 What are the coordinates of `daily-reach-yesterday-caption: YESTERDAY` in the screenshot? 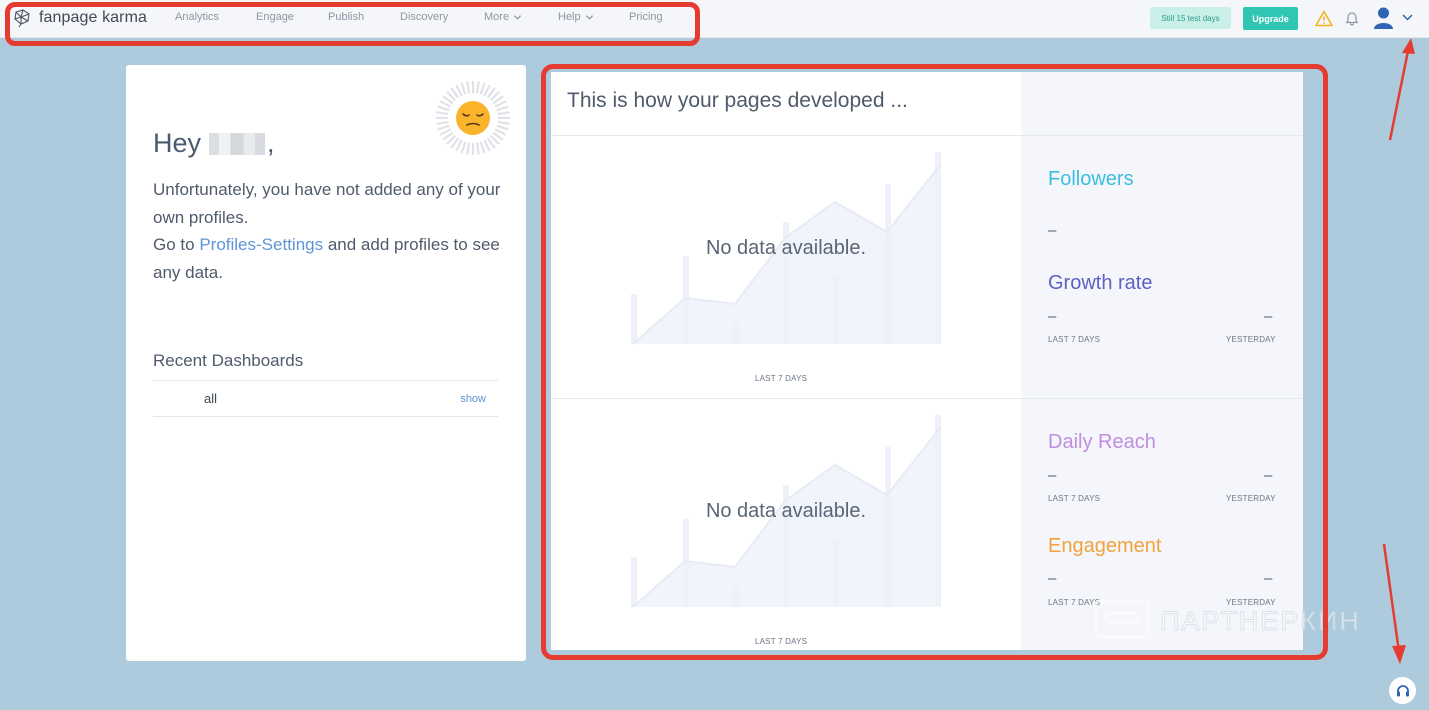 It's located at (1251, 498).